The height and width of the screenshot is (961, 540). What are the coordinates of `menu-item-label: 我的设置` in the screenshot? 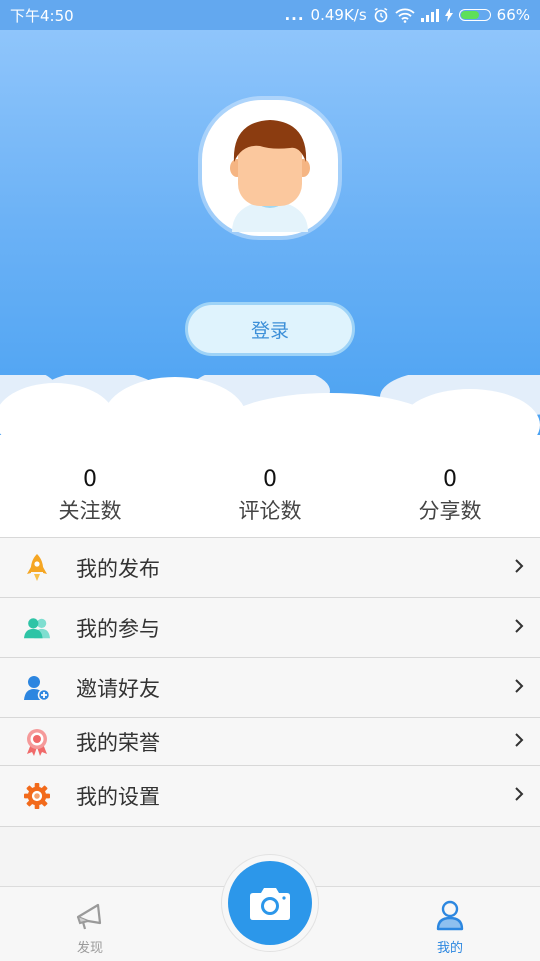 It's located at (118, 797).